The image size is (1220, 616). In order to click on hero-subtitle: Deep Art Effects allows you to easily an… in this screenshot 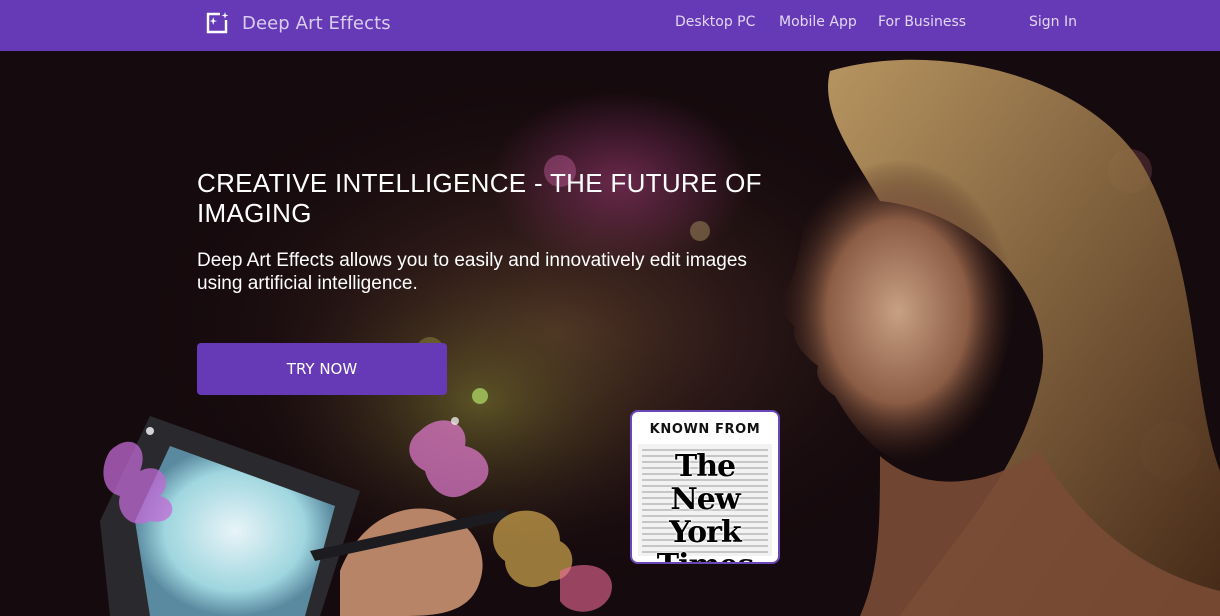, I will do `click(472, 272)`.